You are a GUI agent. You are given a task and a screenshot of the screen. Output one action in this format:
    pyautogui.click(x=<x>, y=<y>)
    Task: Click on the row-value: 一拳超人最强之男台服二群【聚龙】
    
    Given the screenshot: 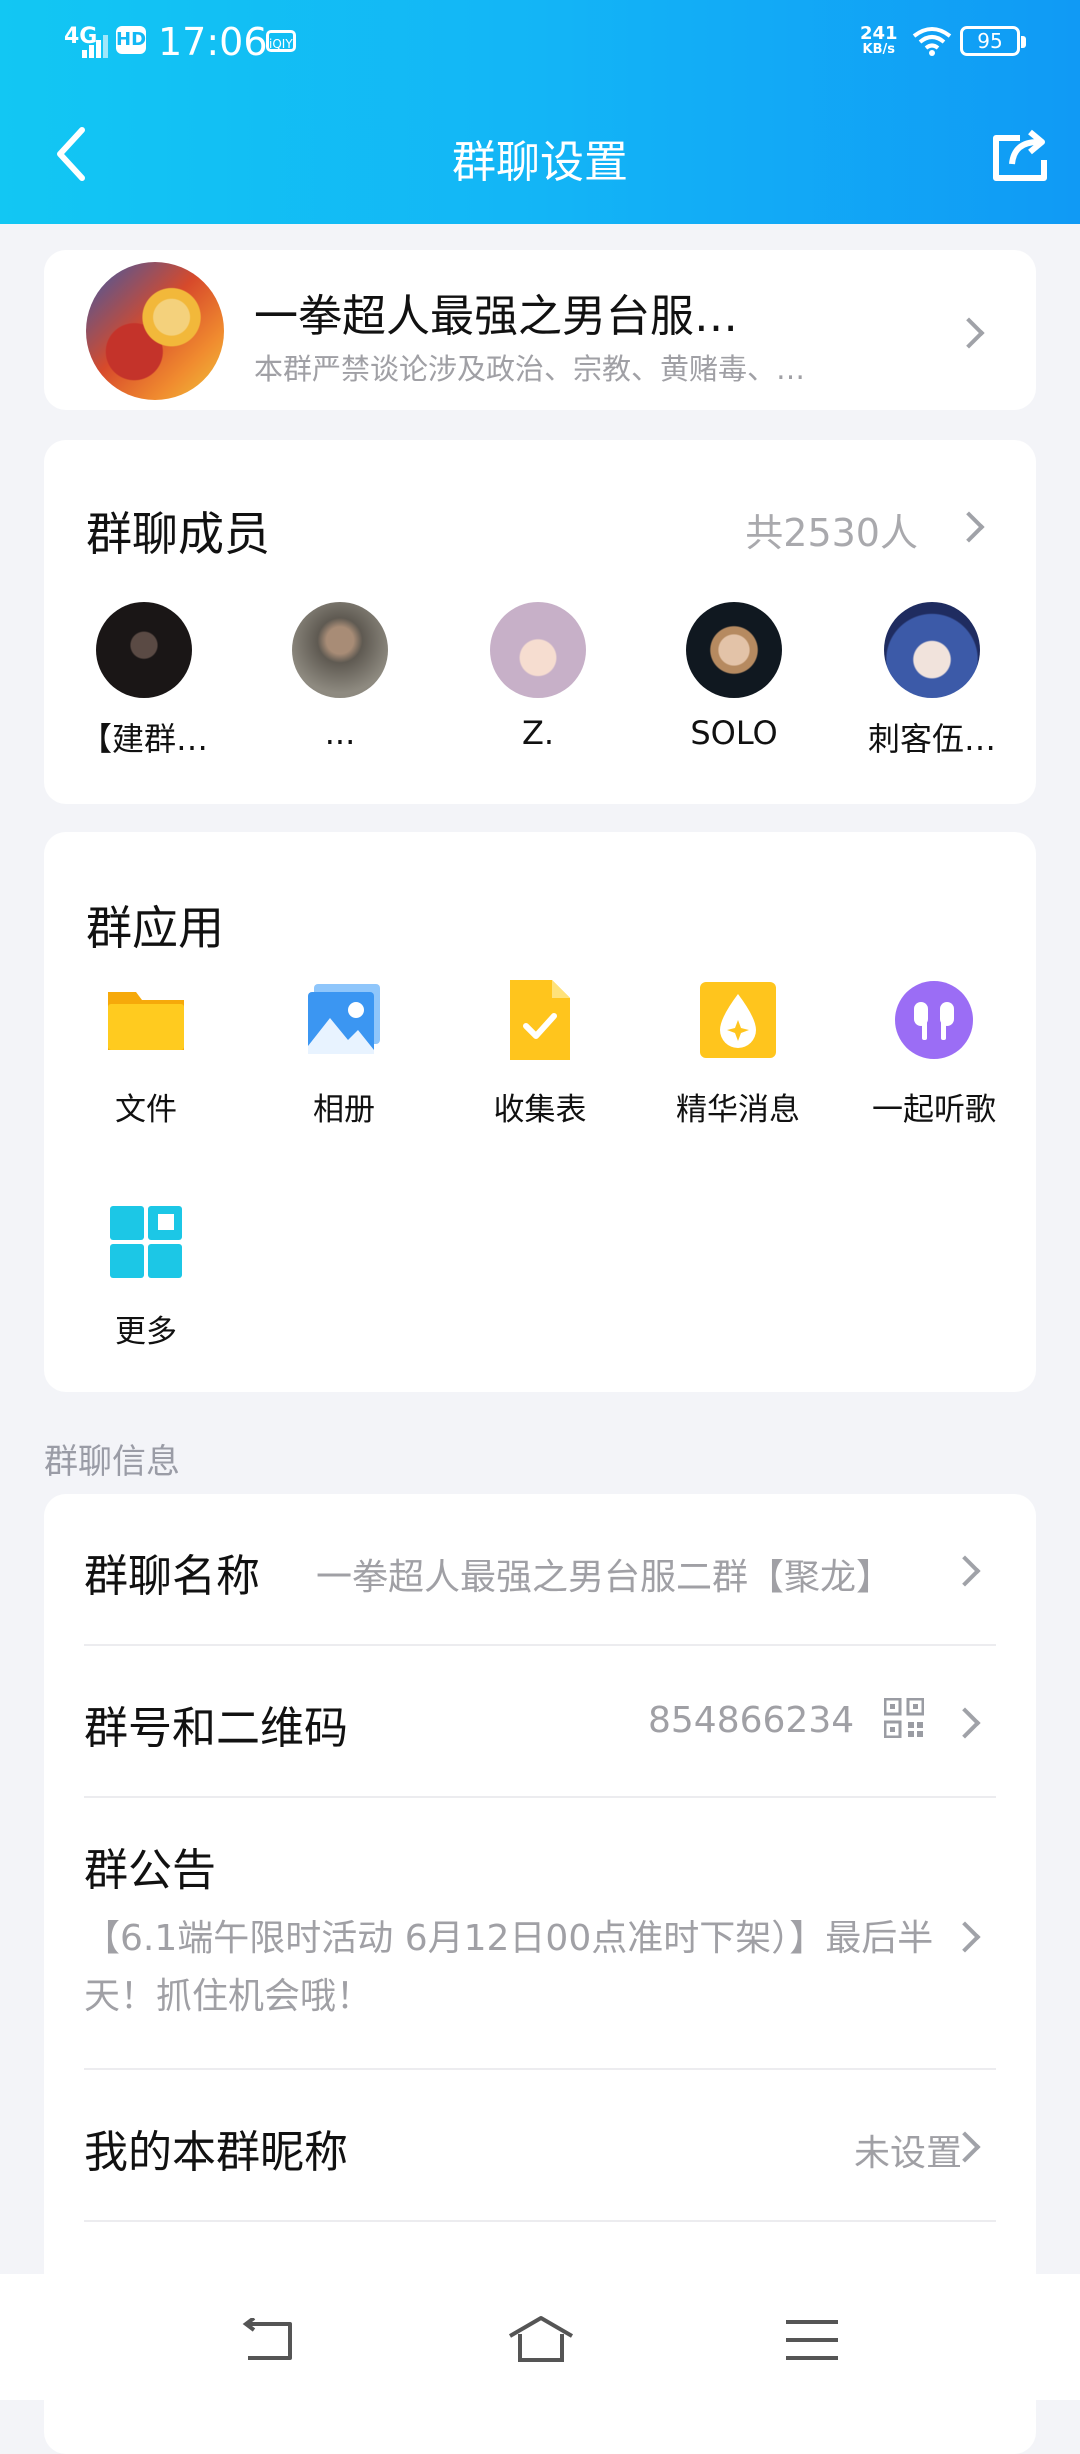 What is the action you would take?
    pyautogui.click(x=604, y=1577)
    